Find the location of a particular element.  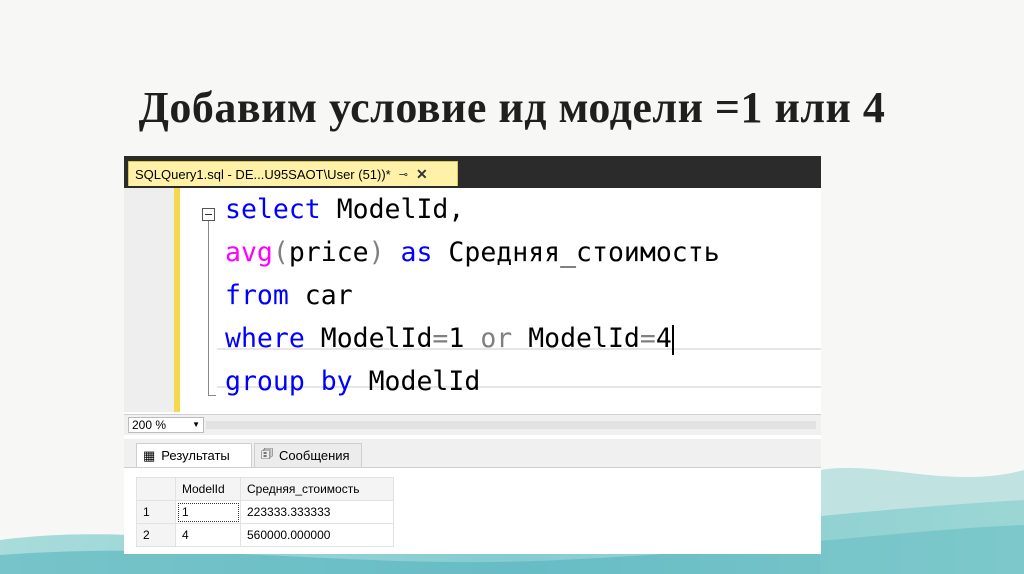

tab-results: ▦ Результаты is located at coordinates (194, 455).